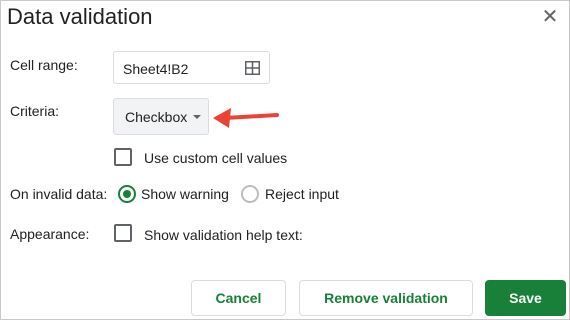 The height and width of the screenshot is (320, 570). Describe the element at coordinates (246, 118) in the screenshot. I see `annotation-arrow-icon` at that location.